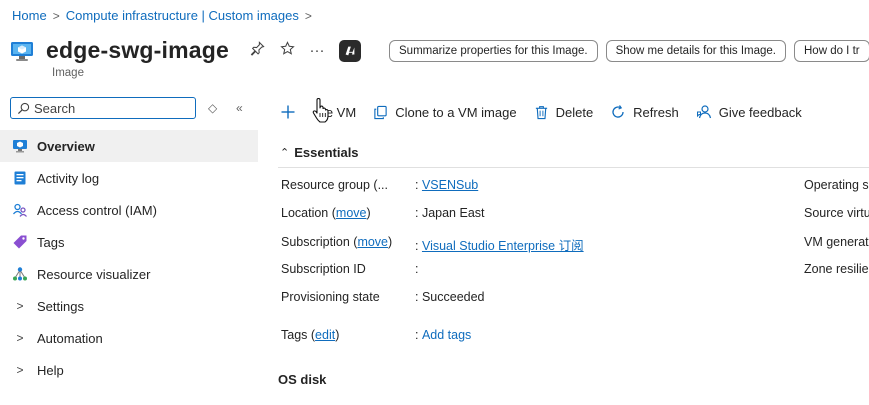  I want to click on os-disk-heading: OS disk, so click(302, 379).